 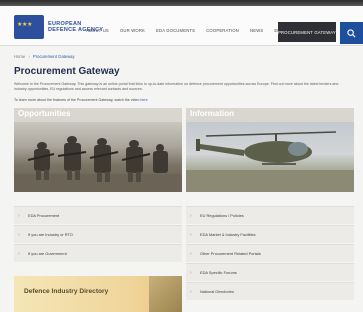 What do you see at coordinates (270, 215) in the screenshot?
I see `list-item: › EU Regulations / Policies` at bounding box center [270, 215].